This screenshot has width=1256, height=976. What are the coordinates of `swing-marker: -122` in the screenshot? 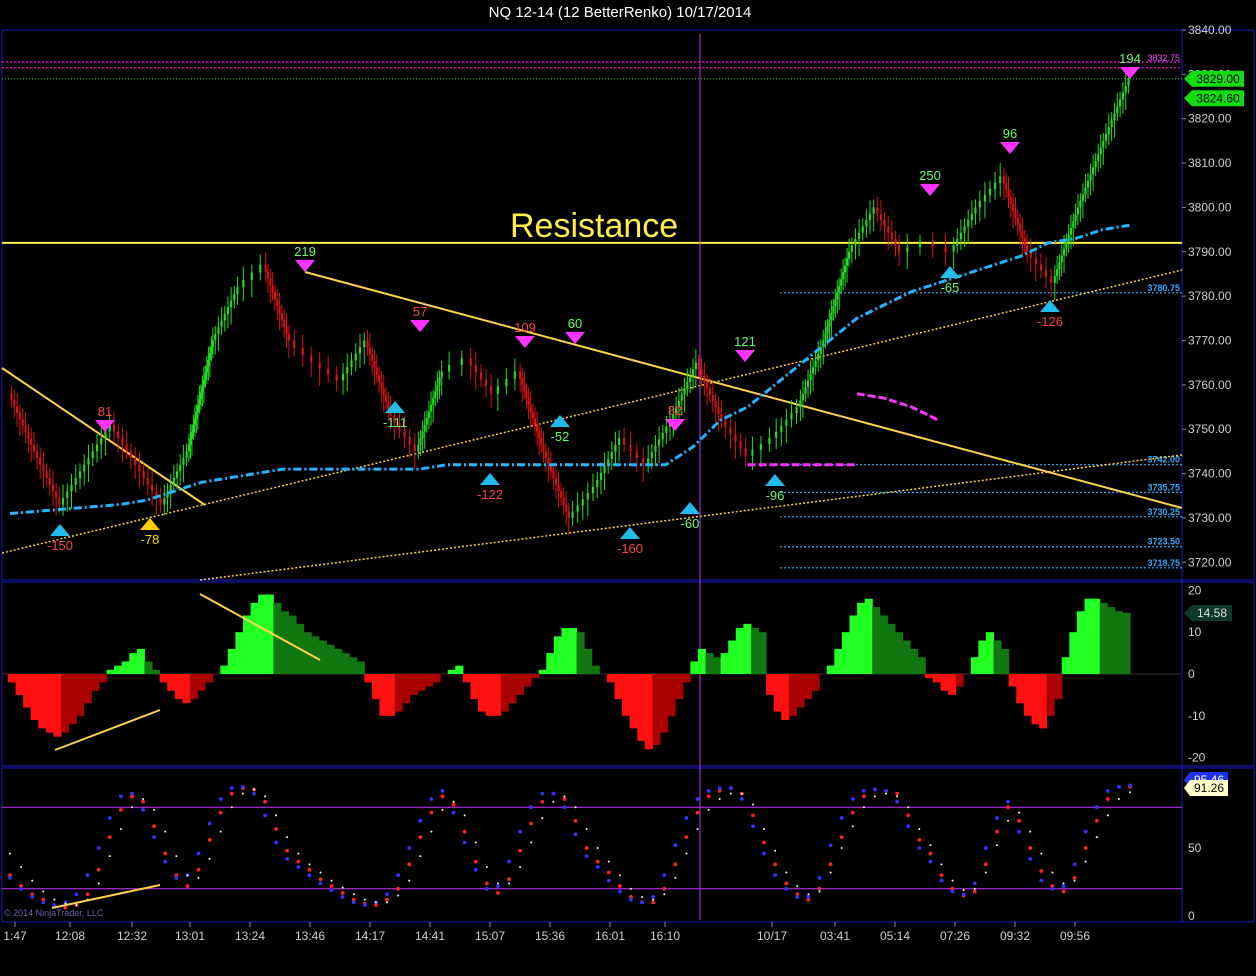 It's located at (490, 487).